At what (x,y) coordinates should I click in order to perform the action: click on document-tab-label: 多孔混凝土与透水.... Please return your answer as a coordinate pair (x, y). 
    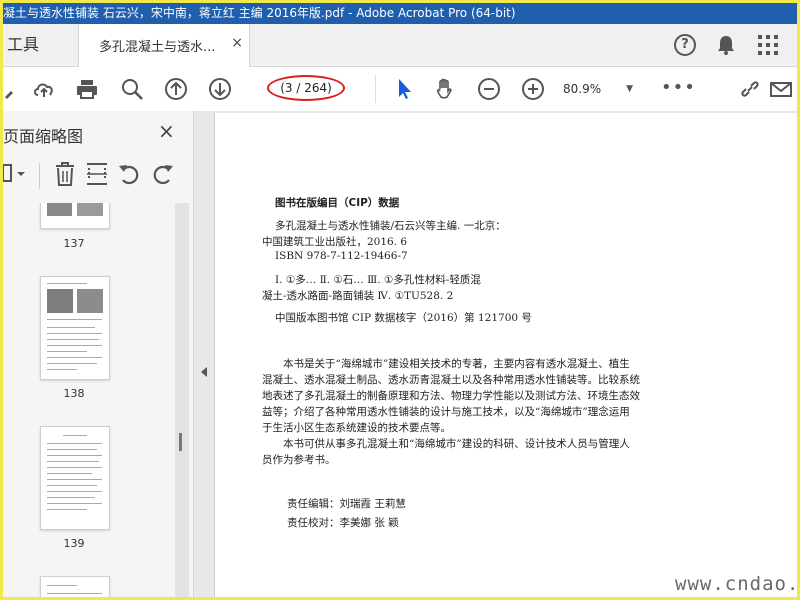
    Looking at the image, I should click on (157, 47).